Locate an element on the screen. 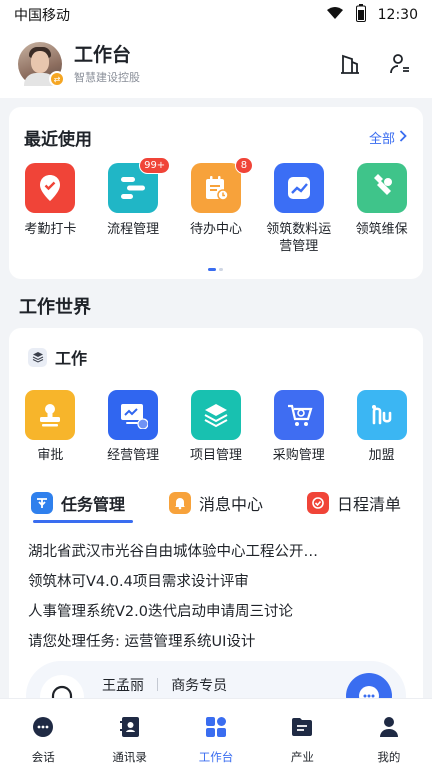  app-label: 审批 is located at coordinates (50, 455).